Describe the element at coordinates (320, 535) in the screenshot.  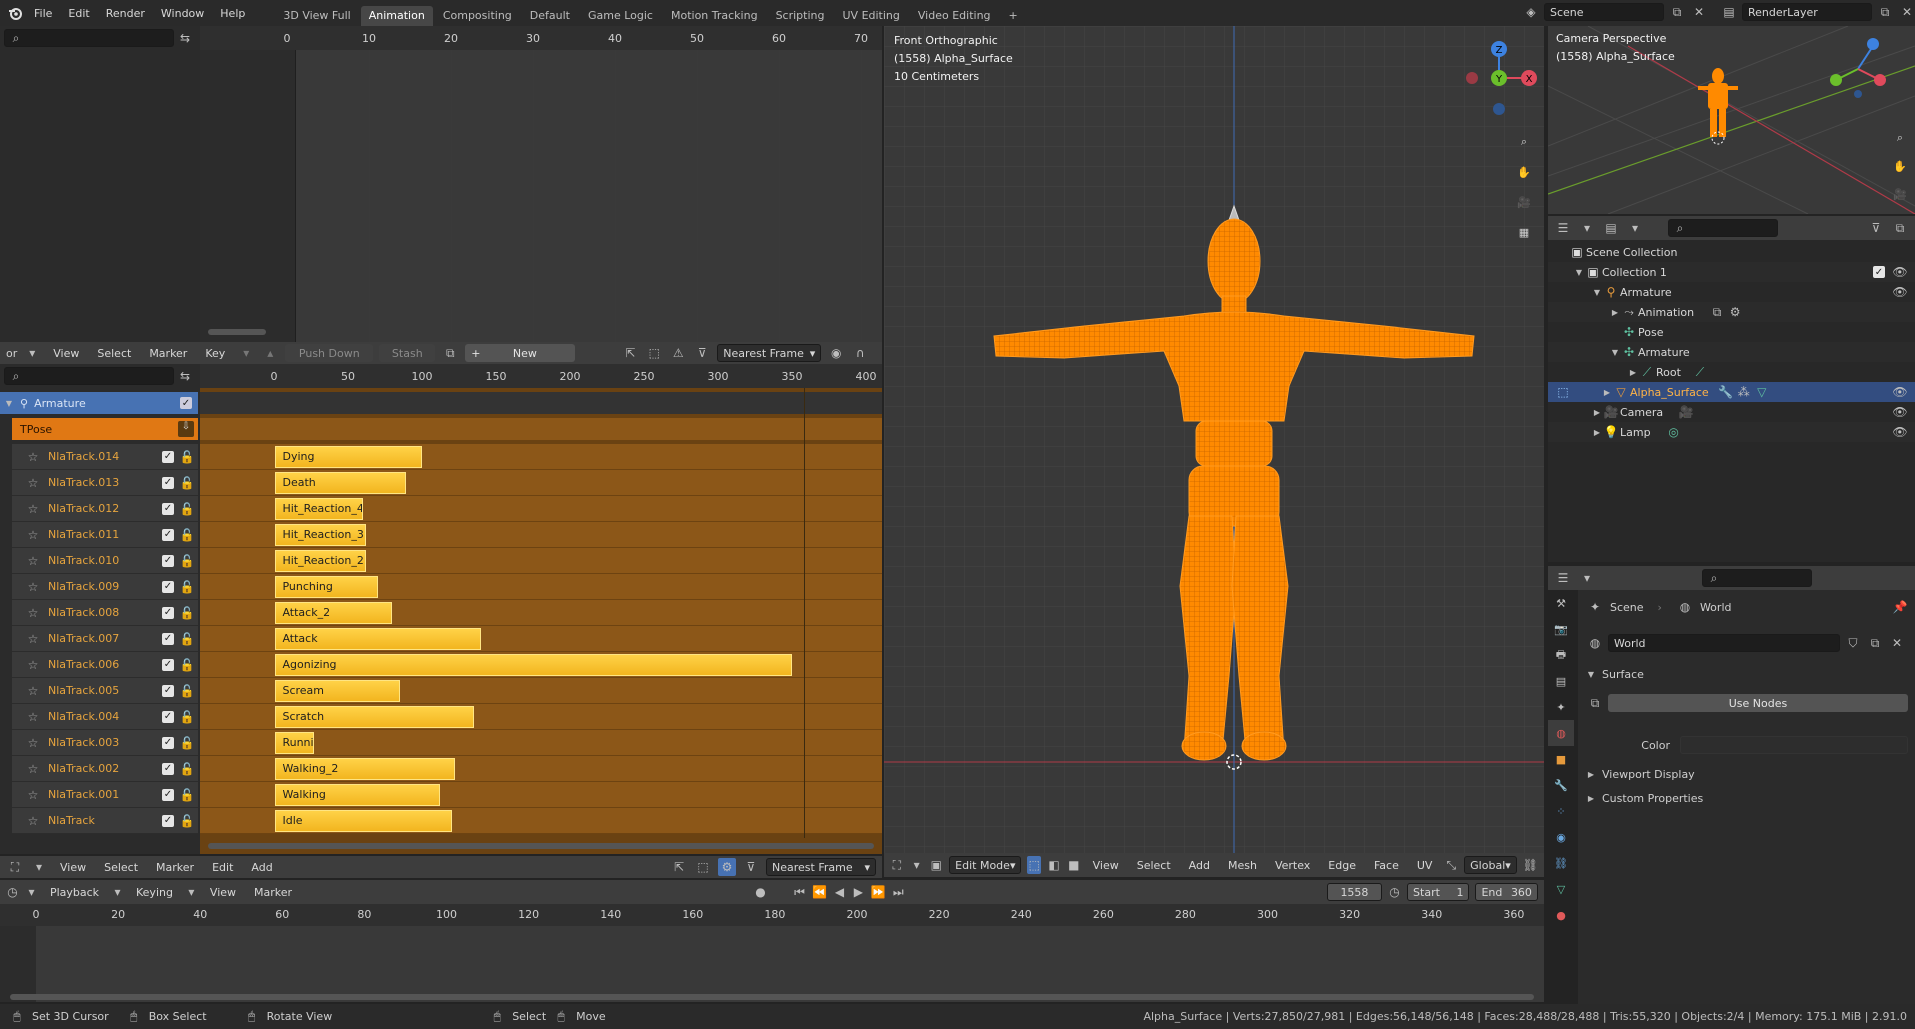
I see `nla-action-strip: Hit_Reaction_3` at that location.